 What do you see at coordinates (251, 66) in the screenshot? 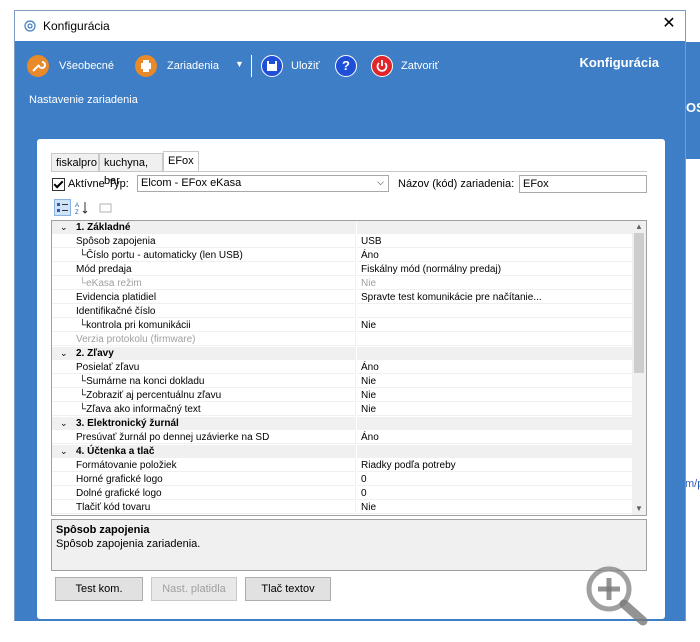
I see `toolbar-divider` at bounding box center [251, 66].